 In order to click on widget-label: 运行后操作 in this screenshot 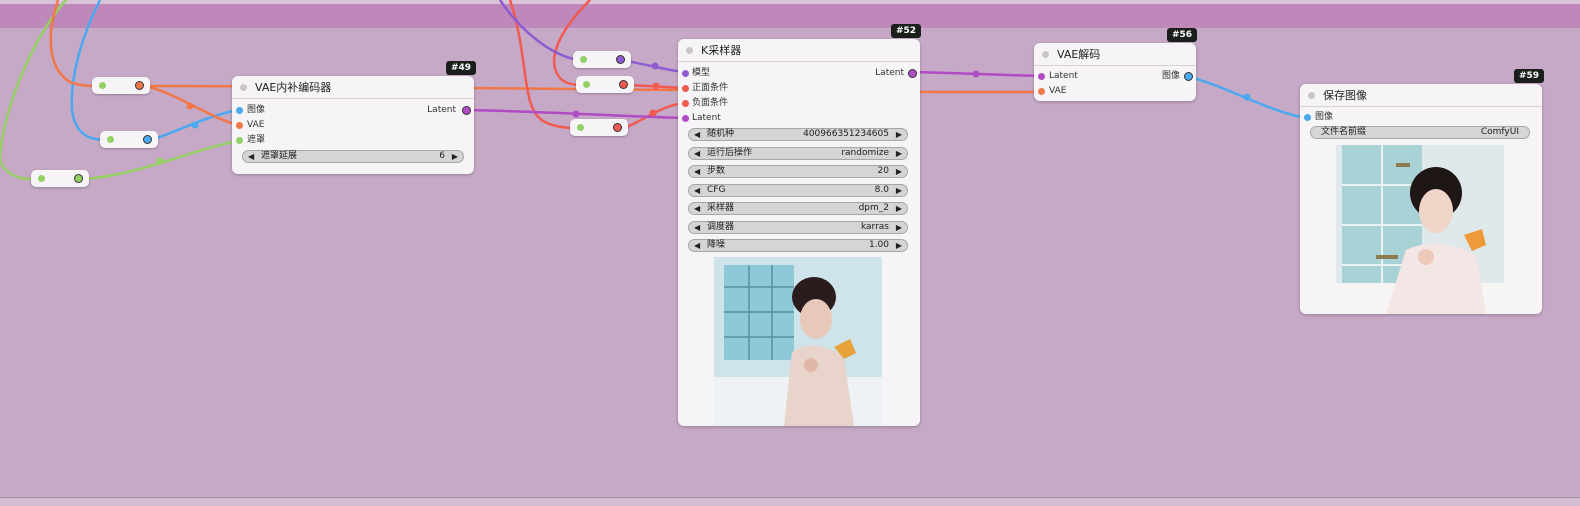, I will do `click(730, 153)`.